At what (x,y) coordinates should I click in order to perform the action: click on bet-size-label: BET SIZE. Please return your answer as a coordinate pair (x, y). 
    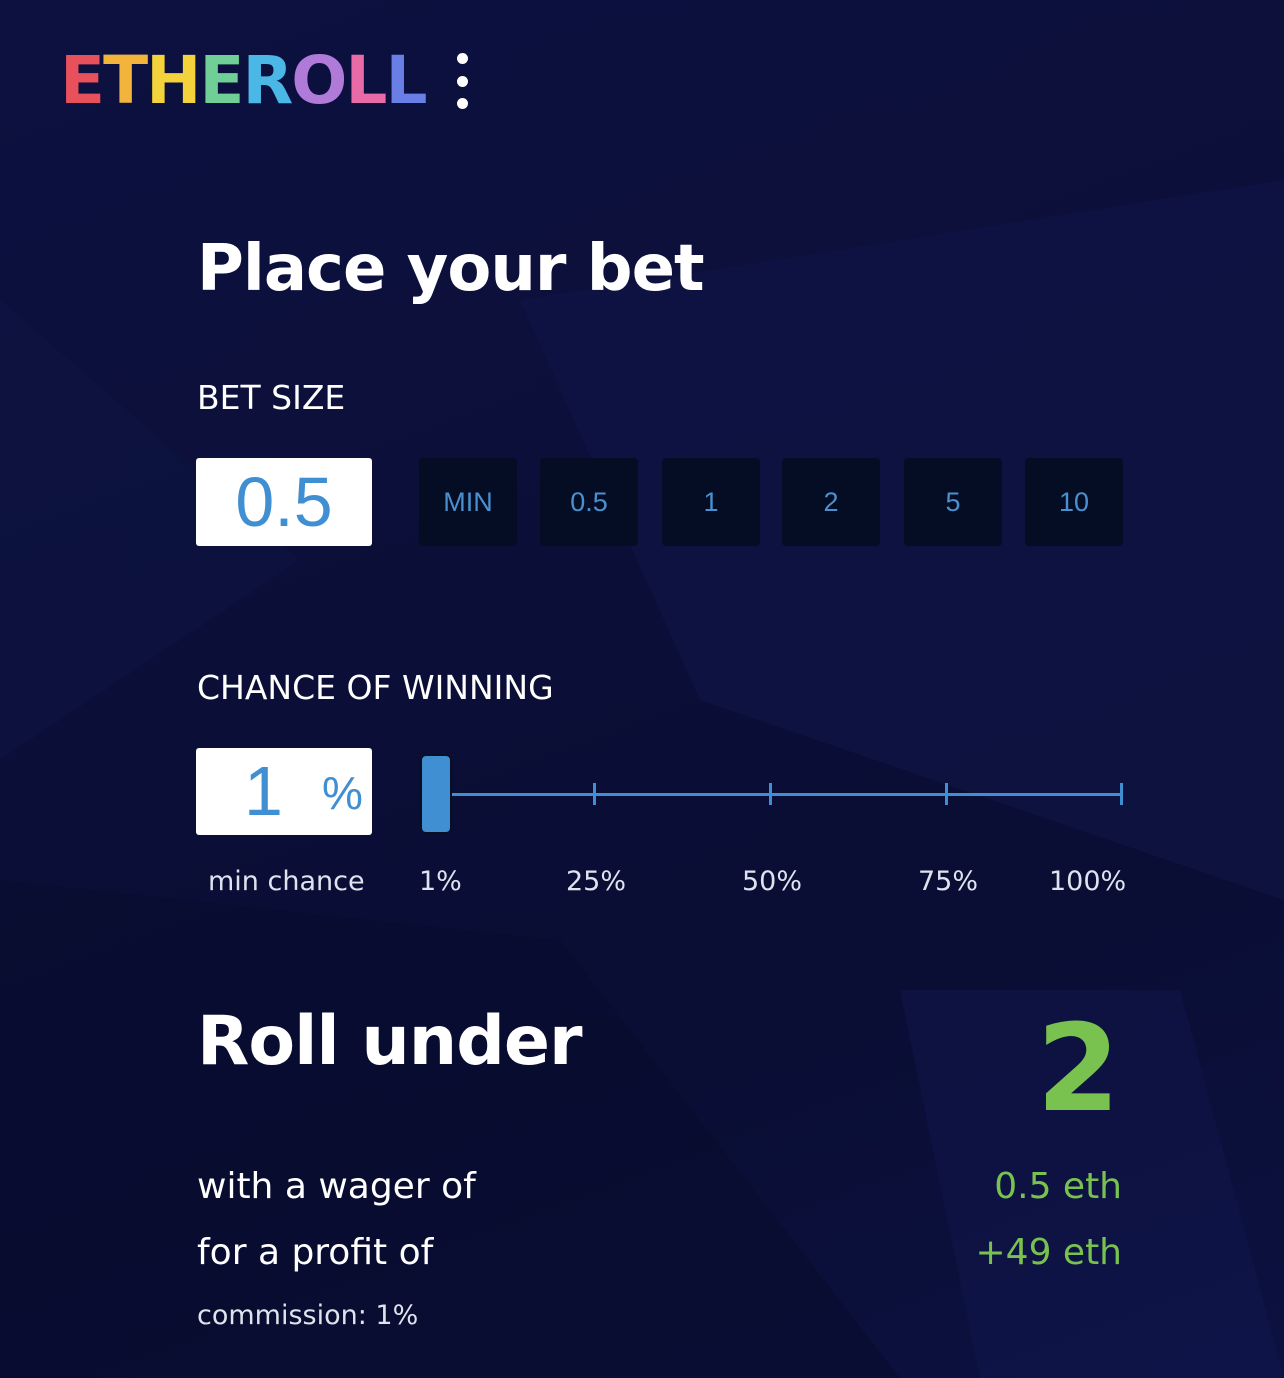
    Looking at the image, I should click on (271, 397).